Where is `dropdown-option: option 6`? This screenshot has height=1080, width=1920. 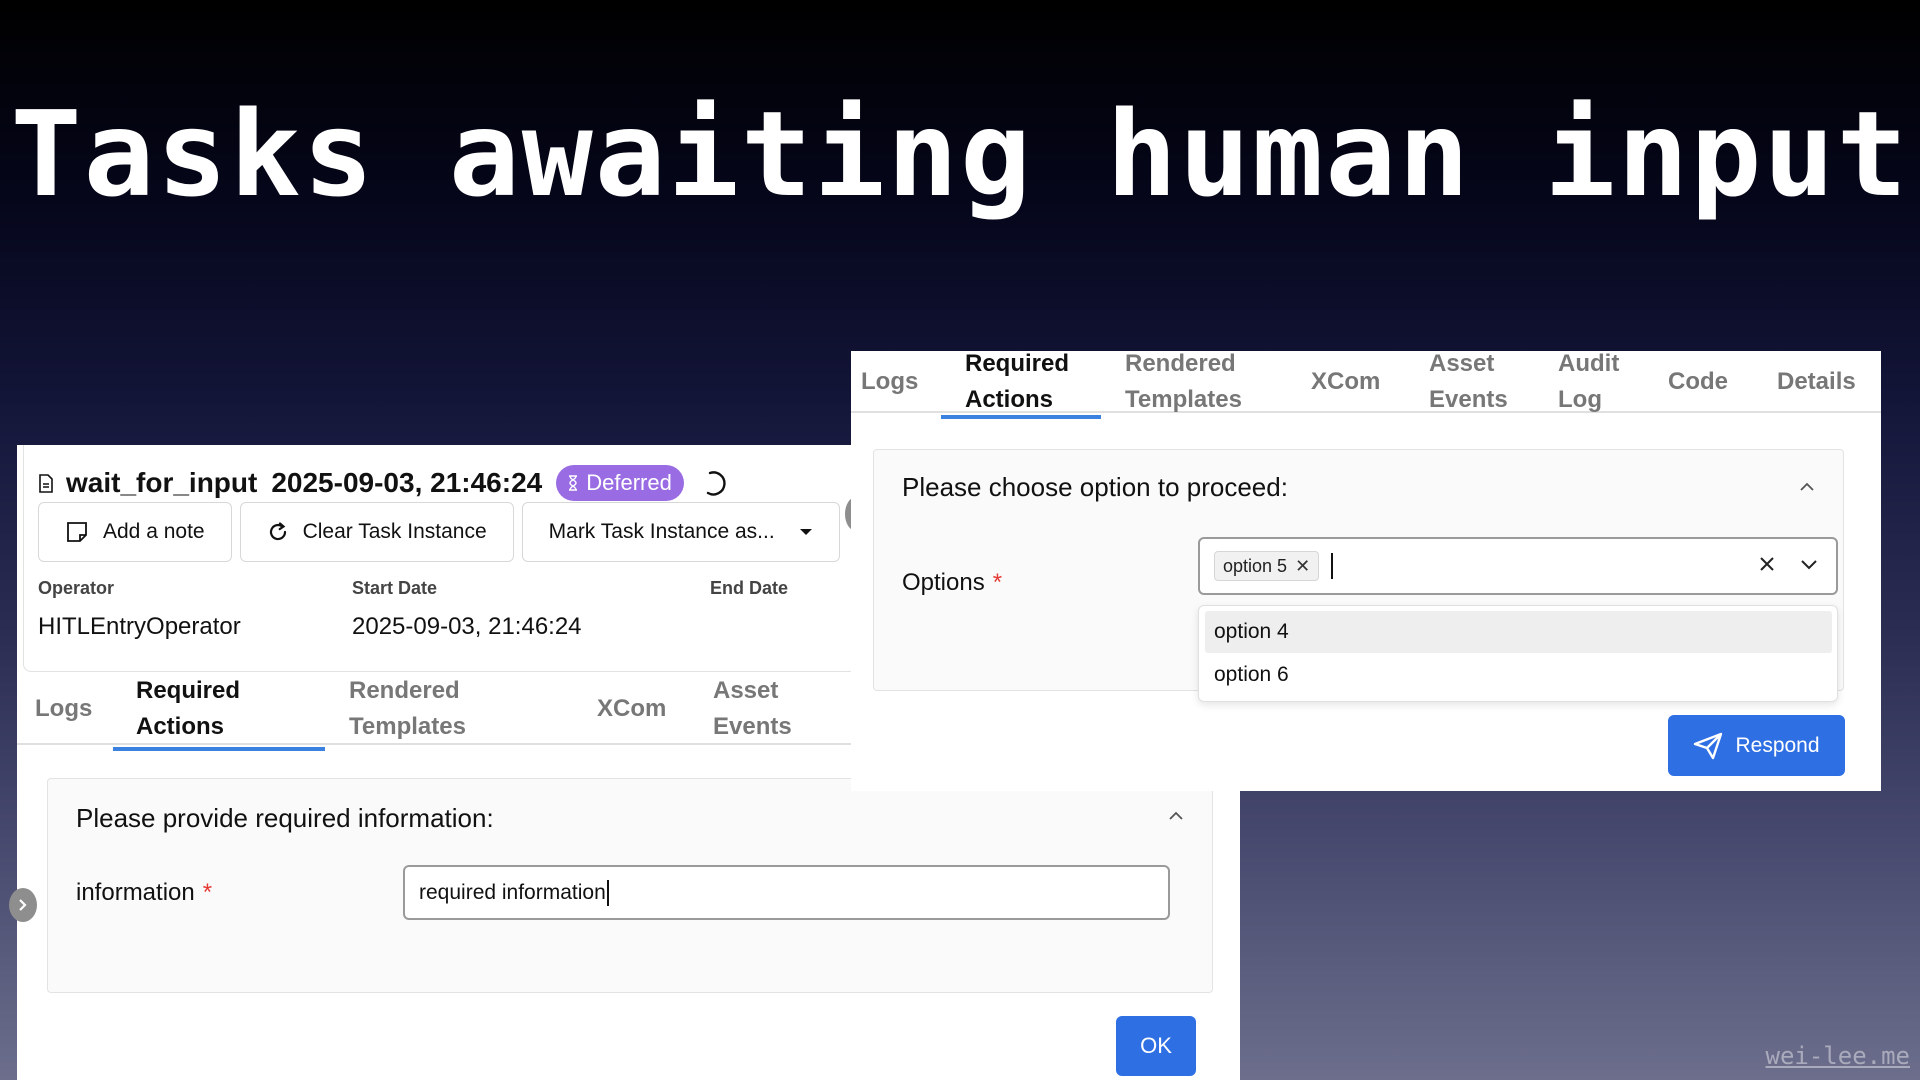 dropdown-option: option 6 is located at coordinates (1518, 675).